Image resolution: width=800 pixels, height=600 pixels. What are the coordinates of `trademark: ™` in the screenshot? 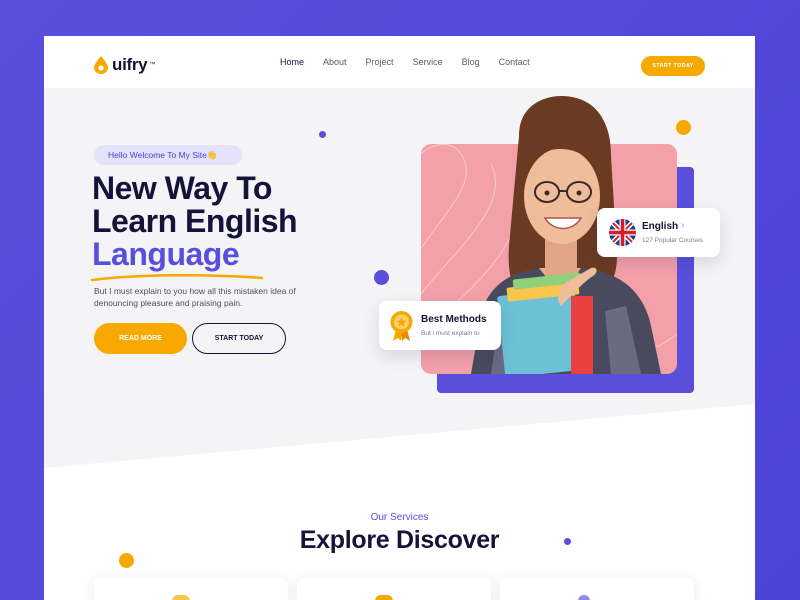 It's located at (152, 65).